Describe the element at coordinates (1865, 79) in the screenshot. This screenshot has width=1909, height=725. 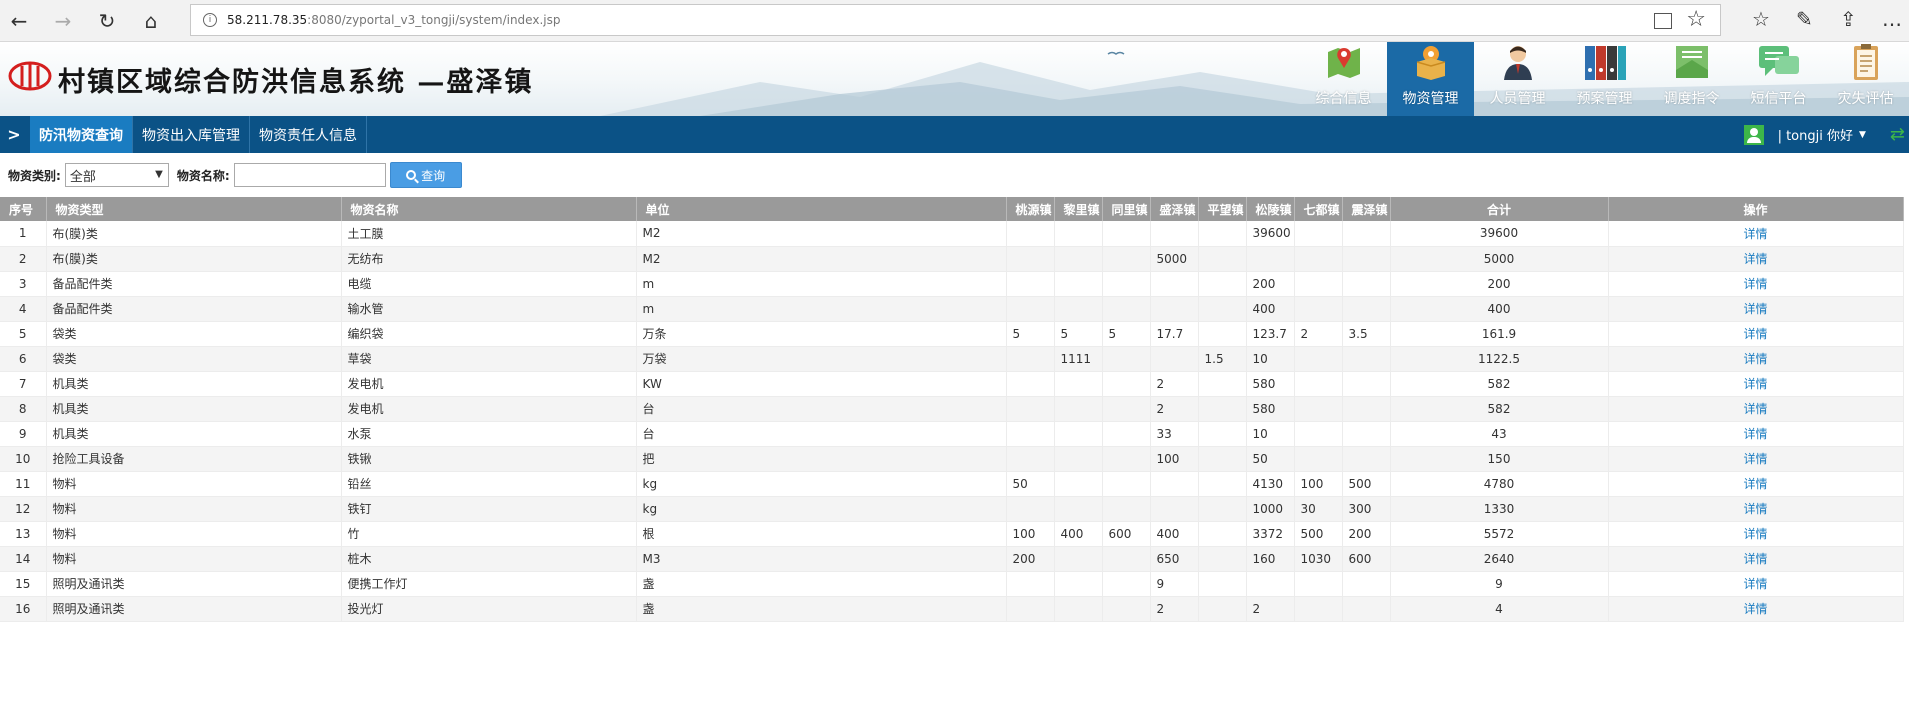
I see `module-loss-assessment: 灾失评估` at that location.